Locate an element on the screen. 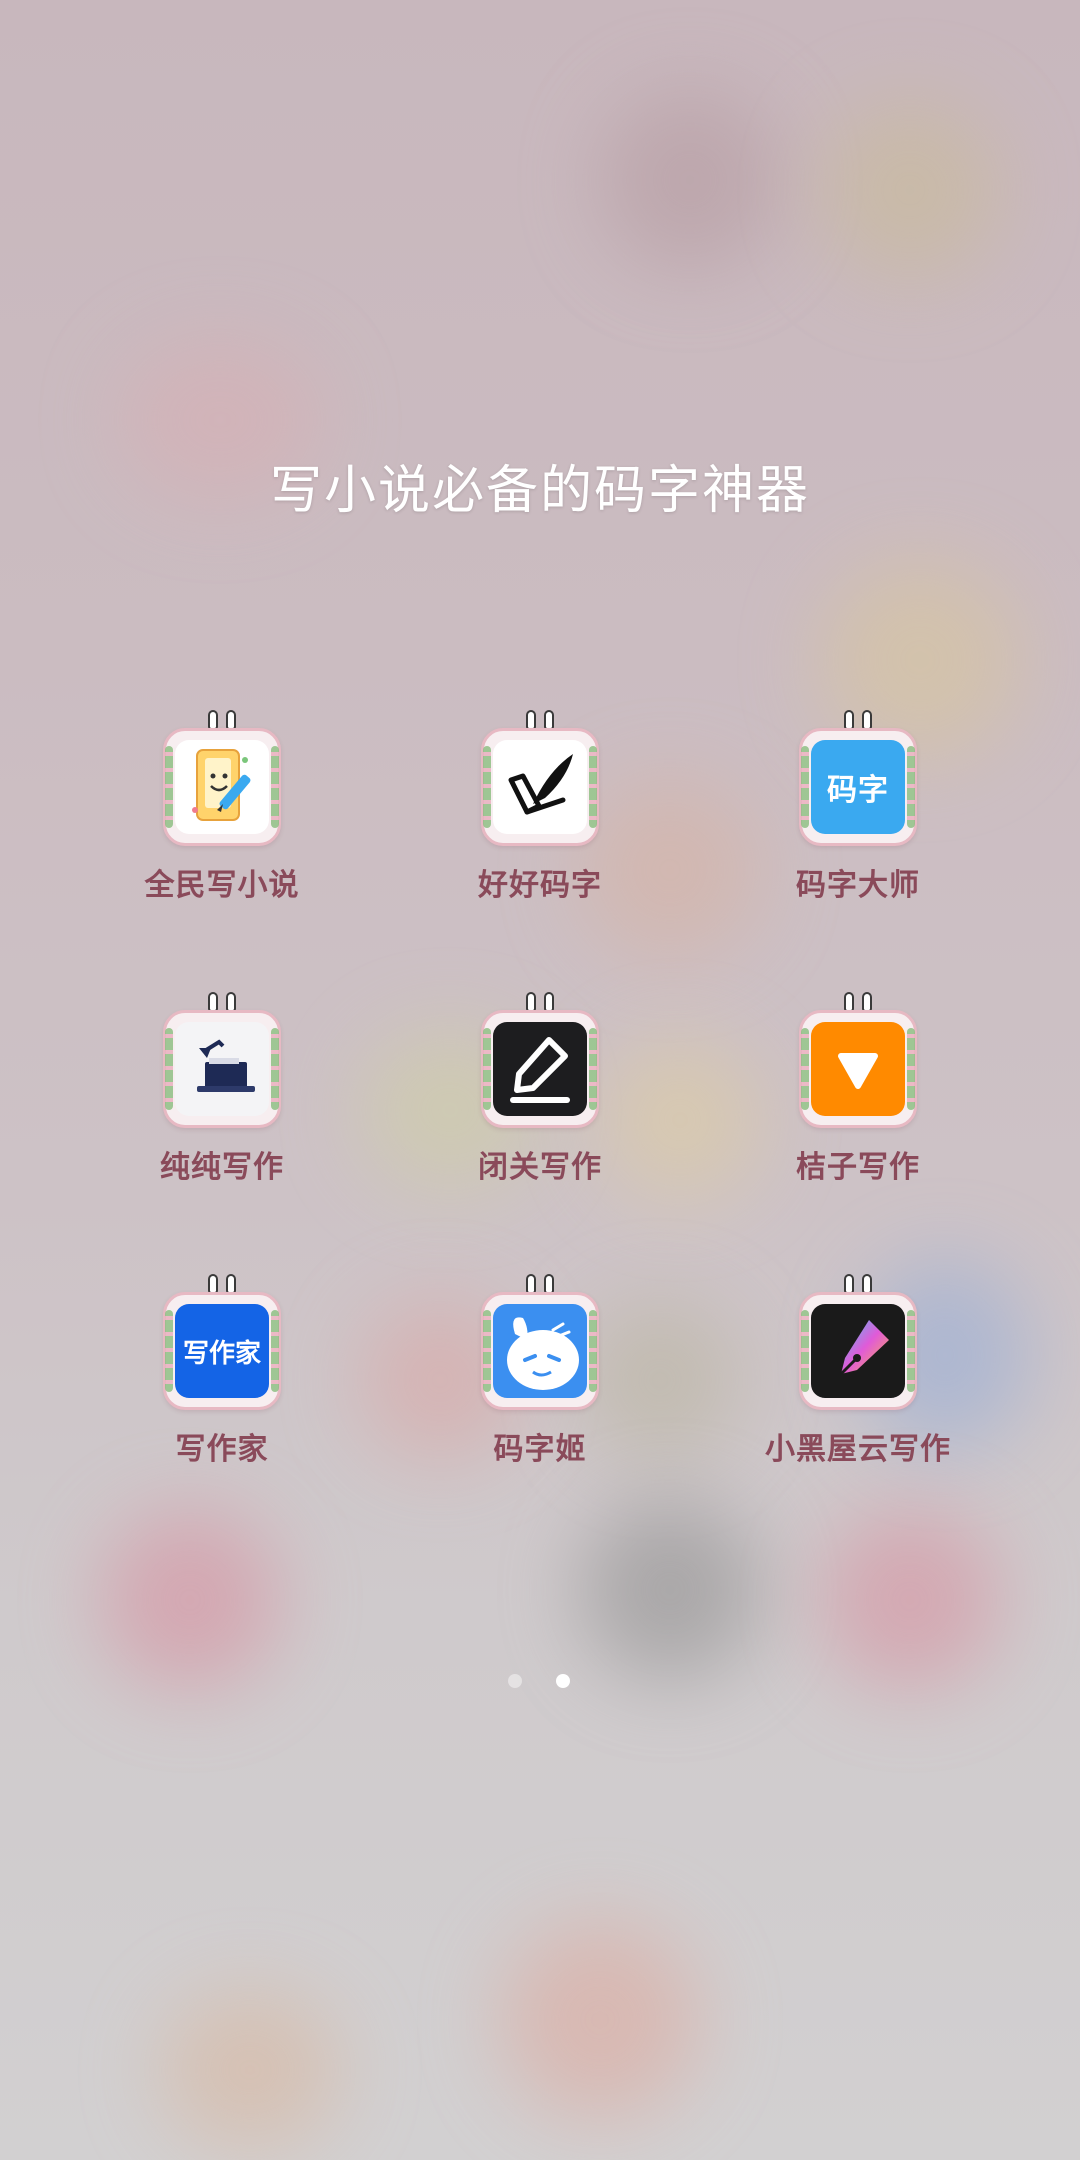 The image size is (1080, 2160). pencil-edit-icon is located at coordinates (540, 1069).